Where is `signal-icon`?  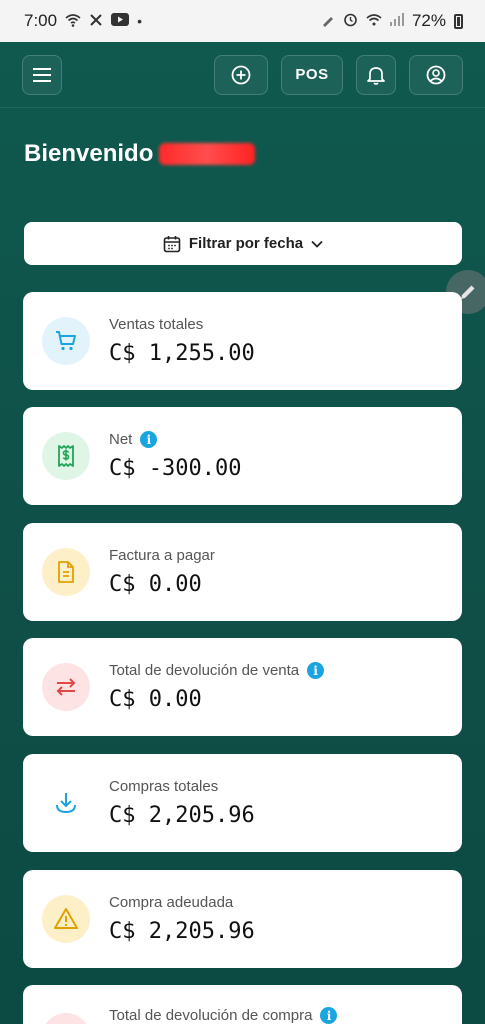 signal-icon is located at coordinates (396, 21).